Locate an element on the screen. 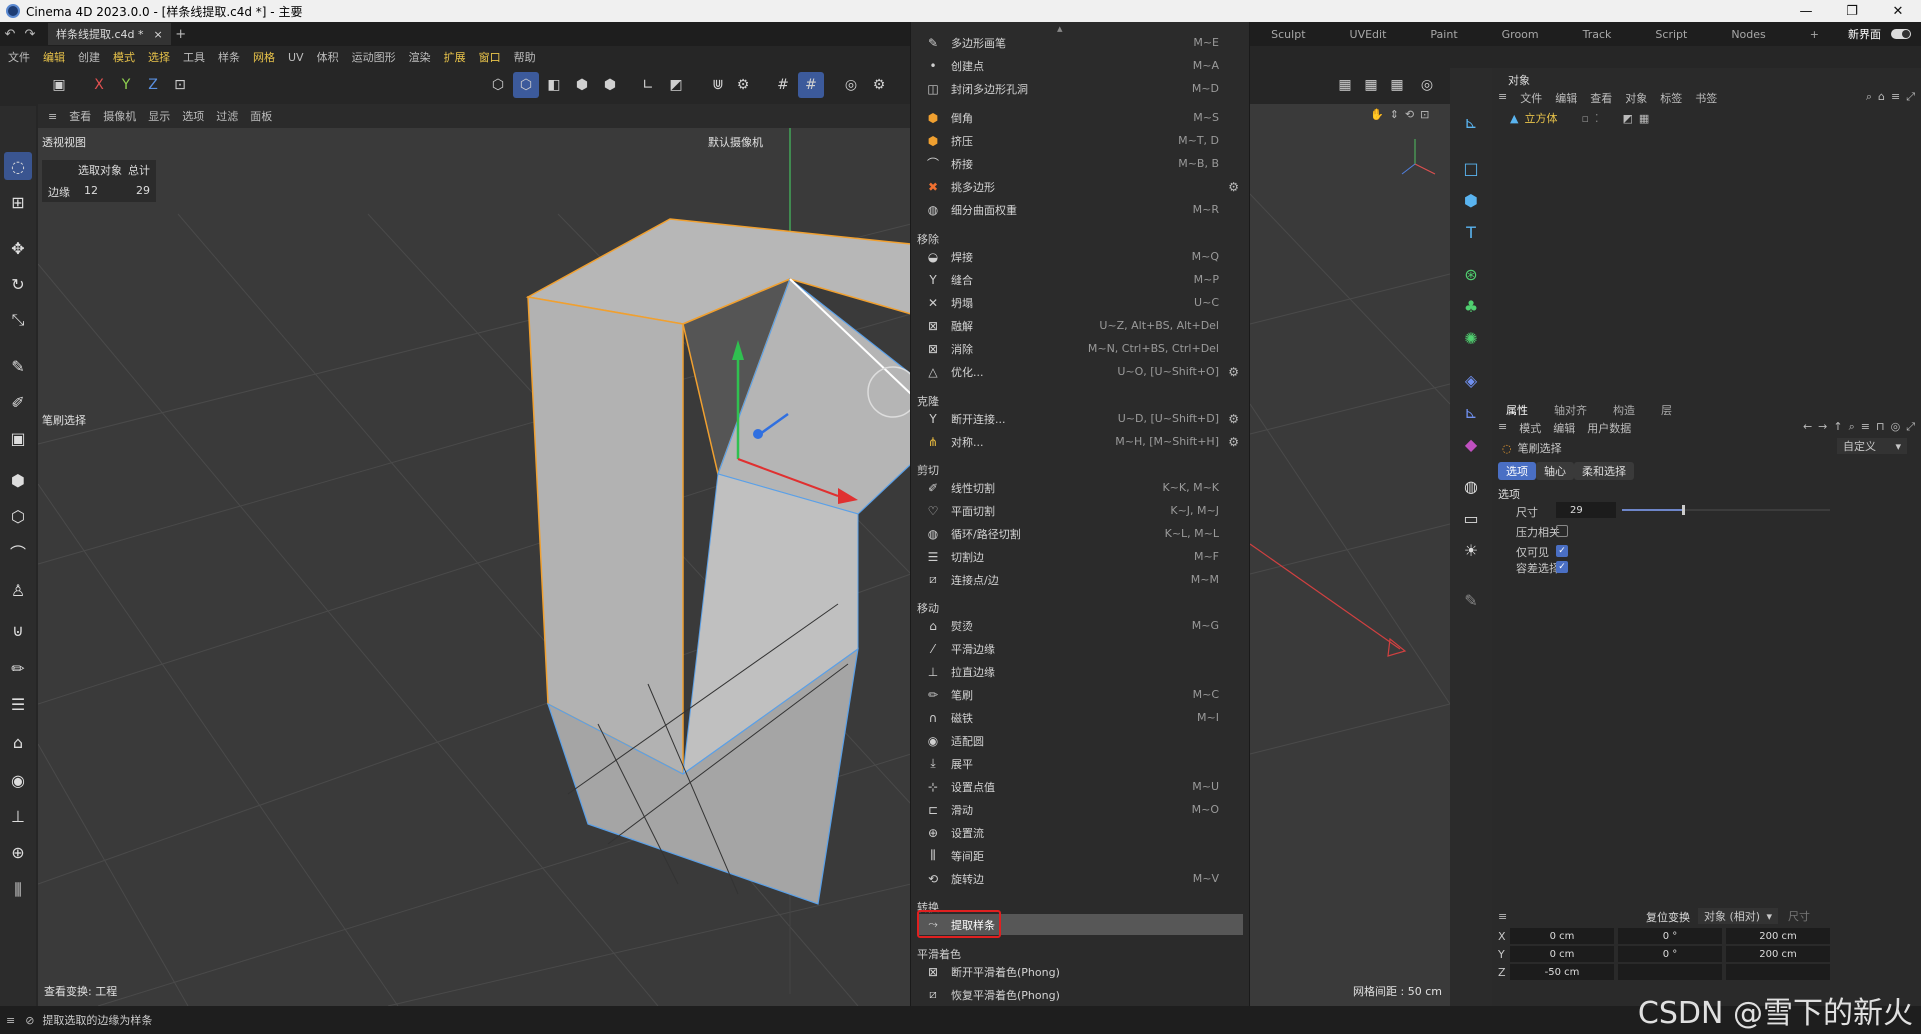  forward-arrow-icon: → is located at coordinates (1822, 427).